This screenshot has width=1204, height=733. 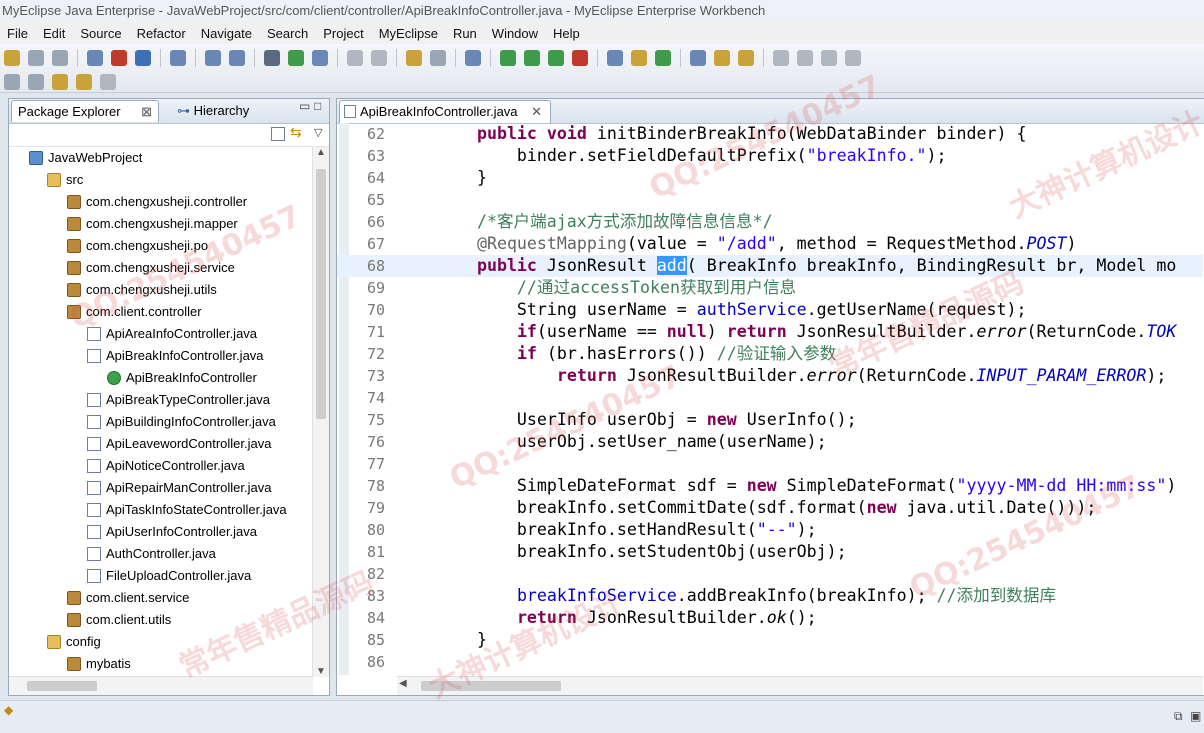 I want to click on menu-item-run: Run, so click(x=465, y=33).